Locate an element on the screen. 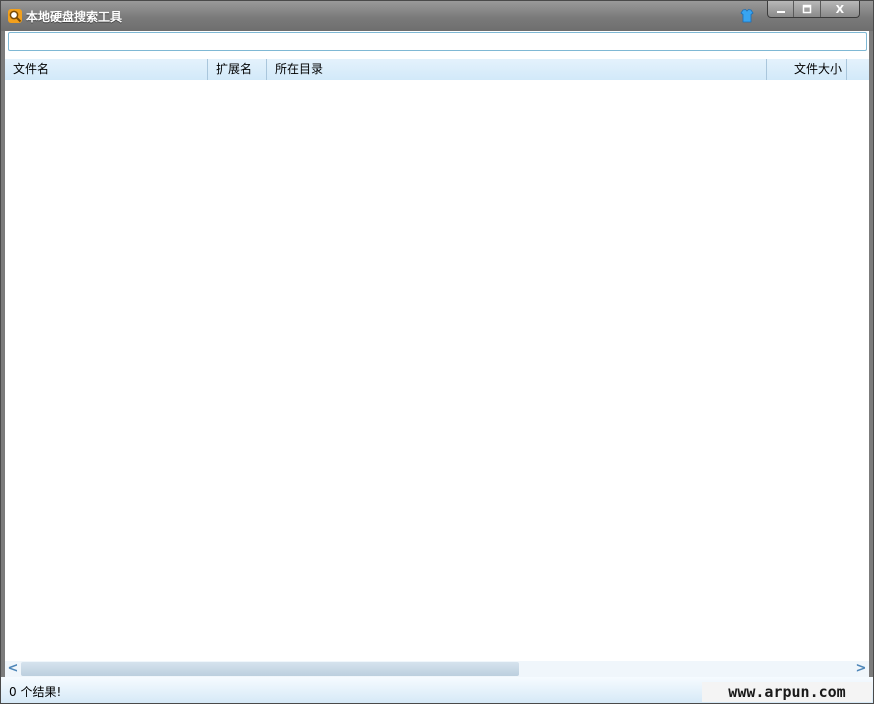 The image size is (874, 704). scroll-thumb is located at coordinates (270, 669).